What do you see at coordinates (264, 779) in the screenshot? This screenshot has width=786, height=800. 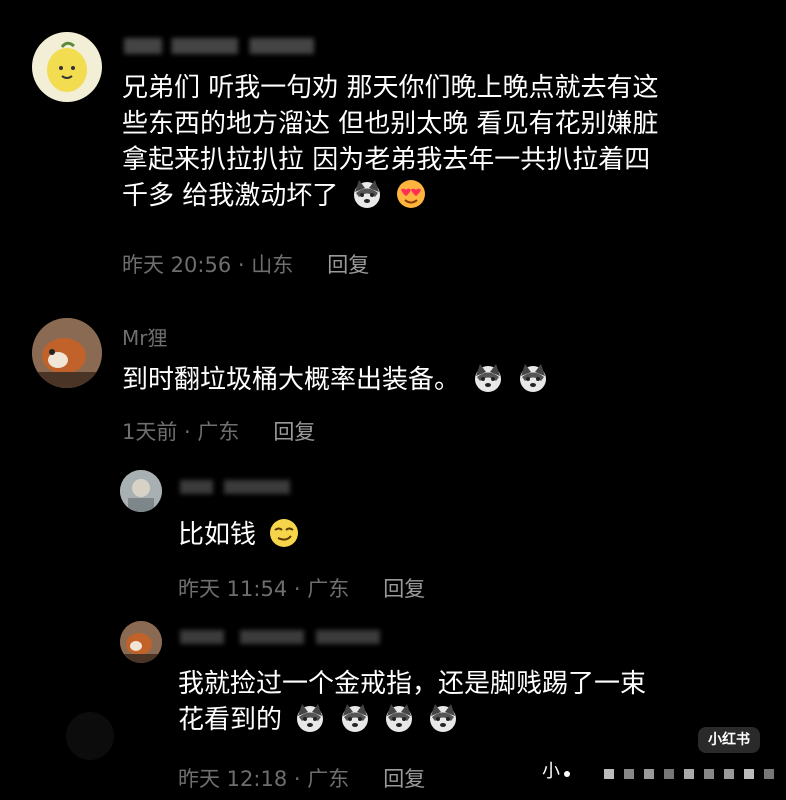 I see `timestamp-location: 昨天 12:18 · 广东` at bounding box center [264, 779].